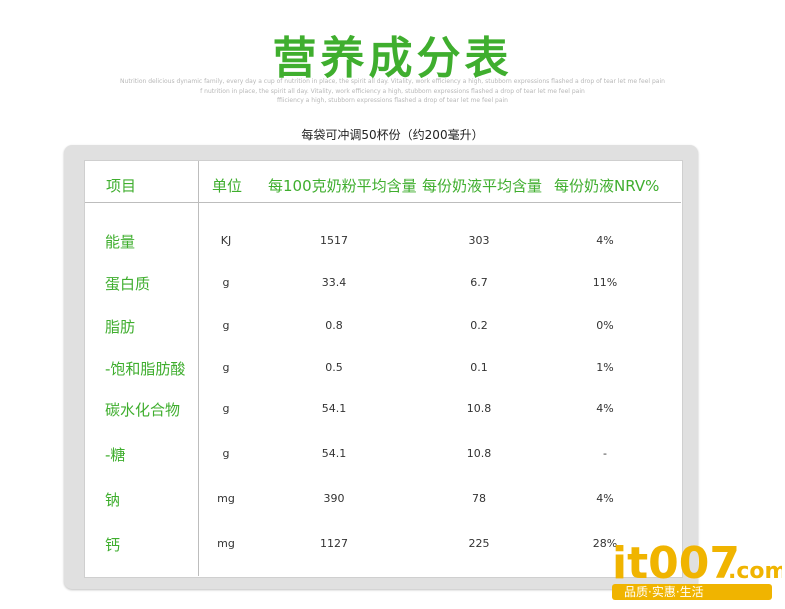  I want to click on cell-per-serving: 0.2, so click(479, 325).